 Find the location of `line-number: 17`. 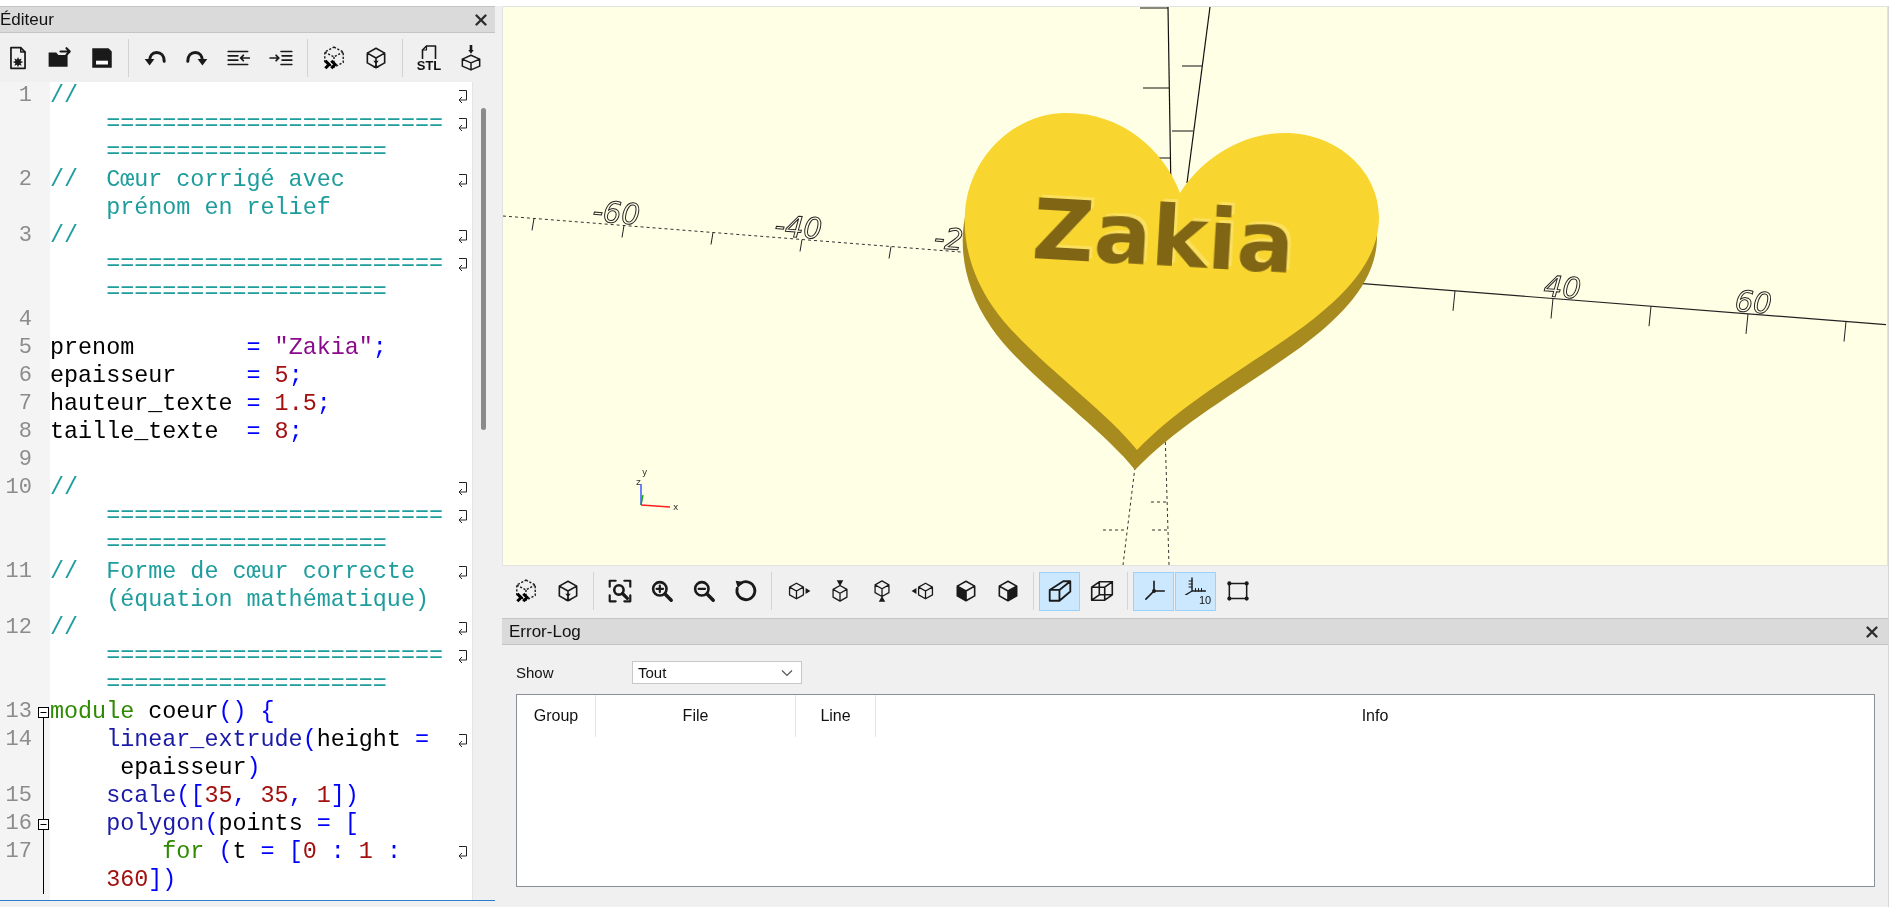

line-number: 17 is located at coordinates (19, 852).